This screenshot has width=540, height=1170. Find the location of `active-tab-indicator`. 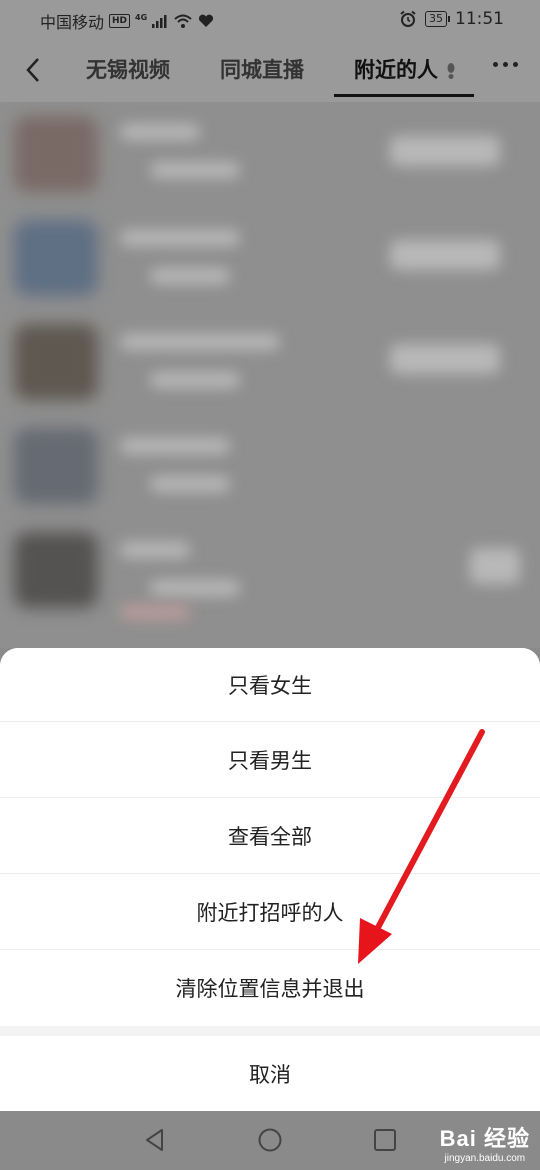

active-tab-indicator is located at coordinates (404, 95).